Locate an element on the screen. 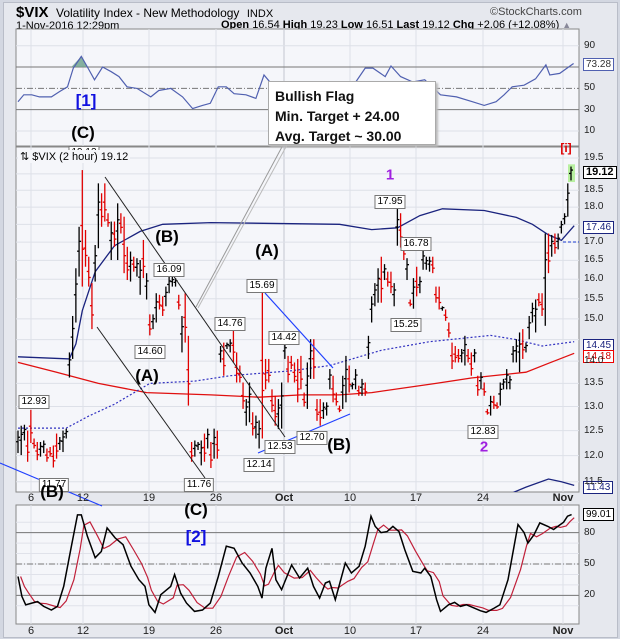  value-label: 14.76 is located at coordinates (230, 324).